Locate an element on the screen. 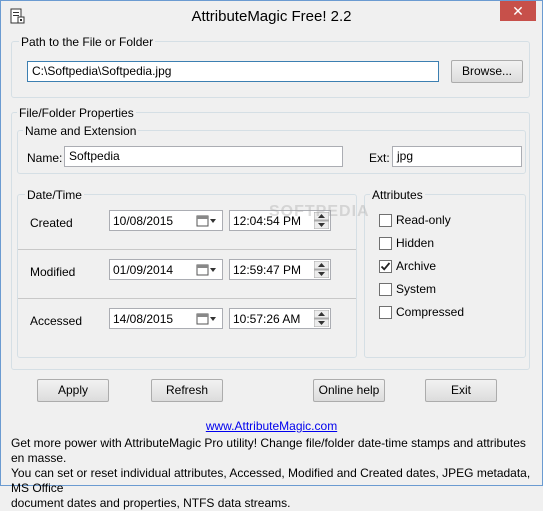 Image resolution: width=543 pixels, height=511 pixels. modified-time-picker: 12:59:47 PM is located at coordinates (280, 269).